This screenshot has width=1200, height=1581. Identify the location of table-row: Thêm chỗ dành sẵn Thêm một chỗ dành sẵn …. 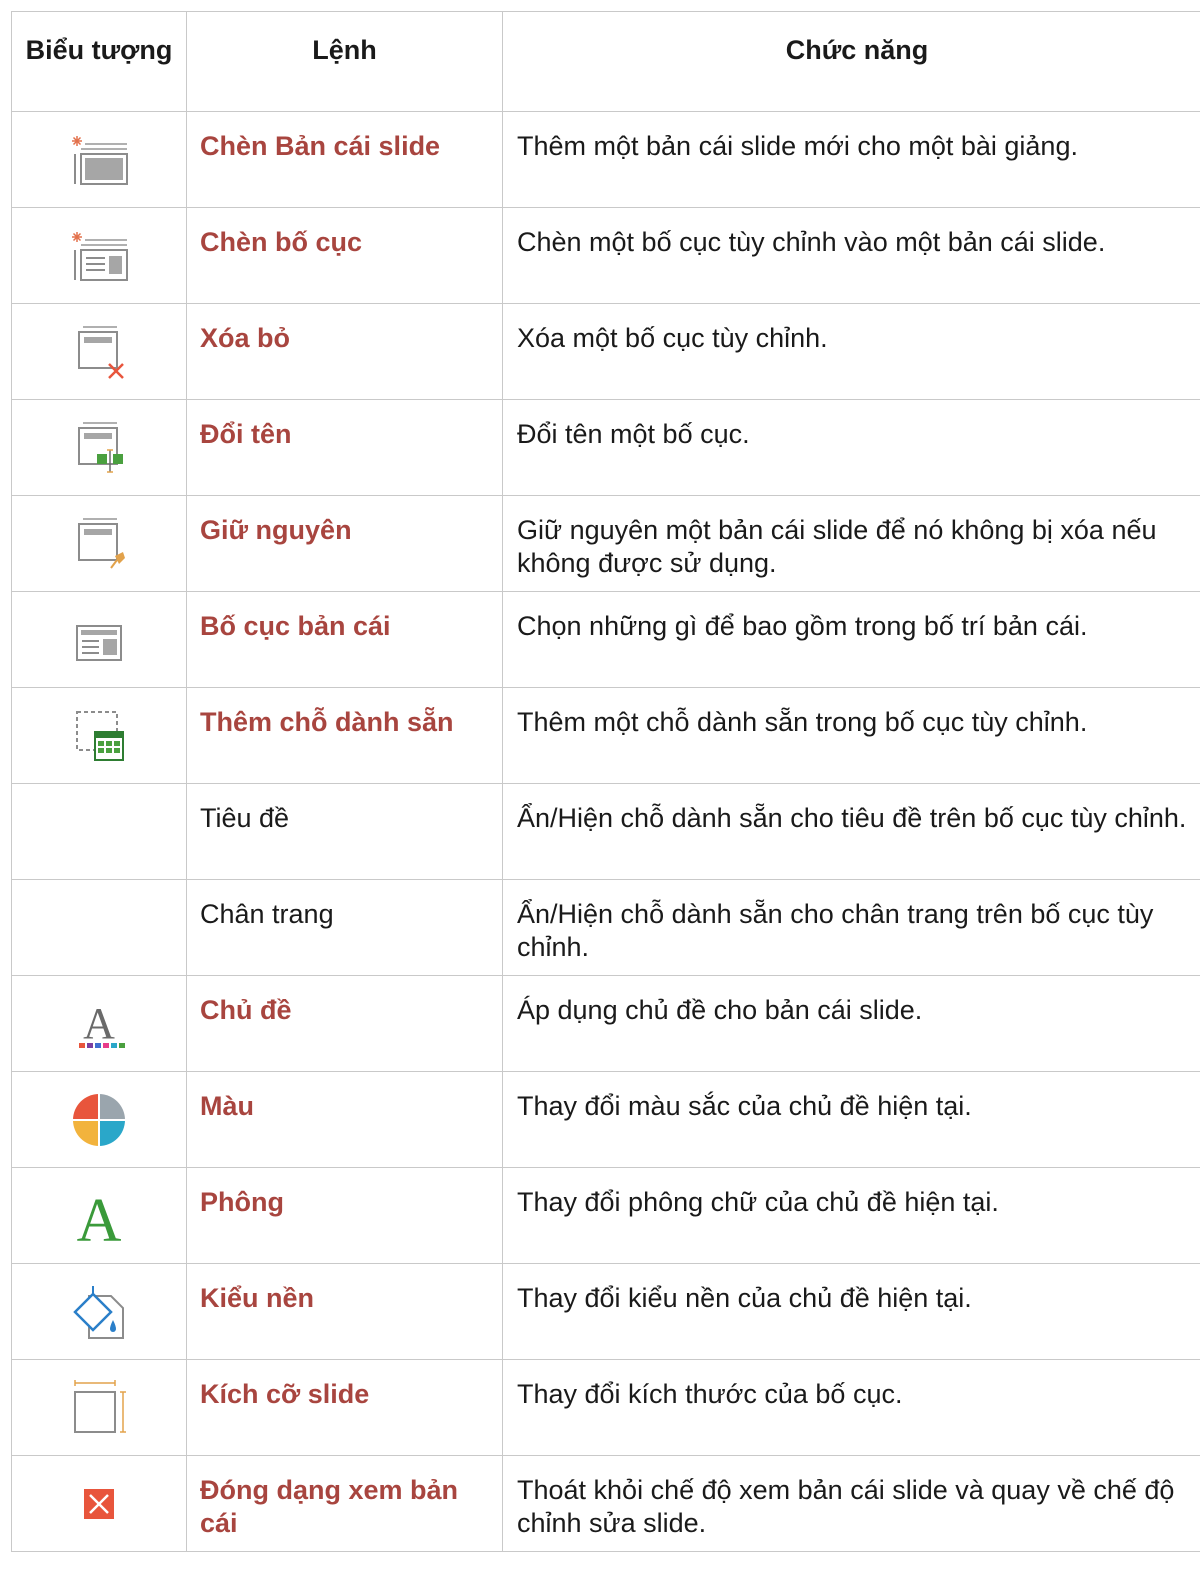
(605, 735).